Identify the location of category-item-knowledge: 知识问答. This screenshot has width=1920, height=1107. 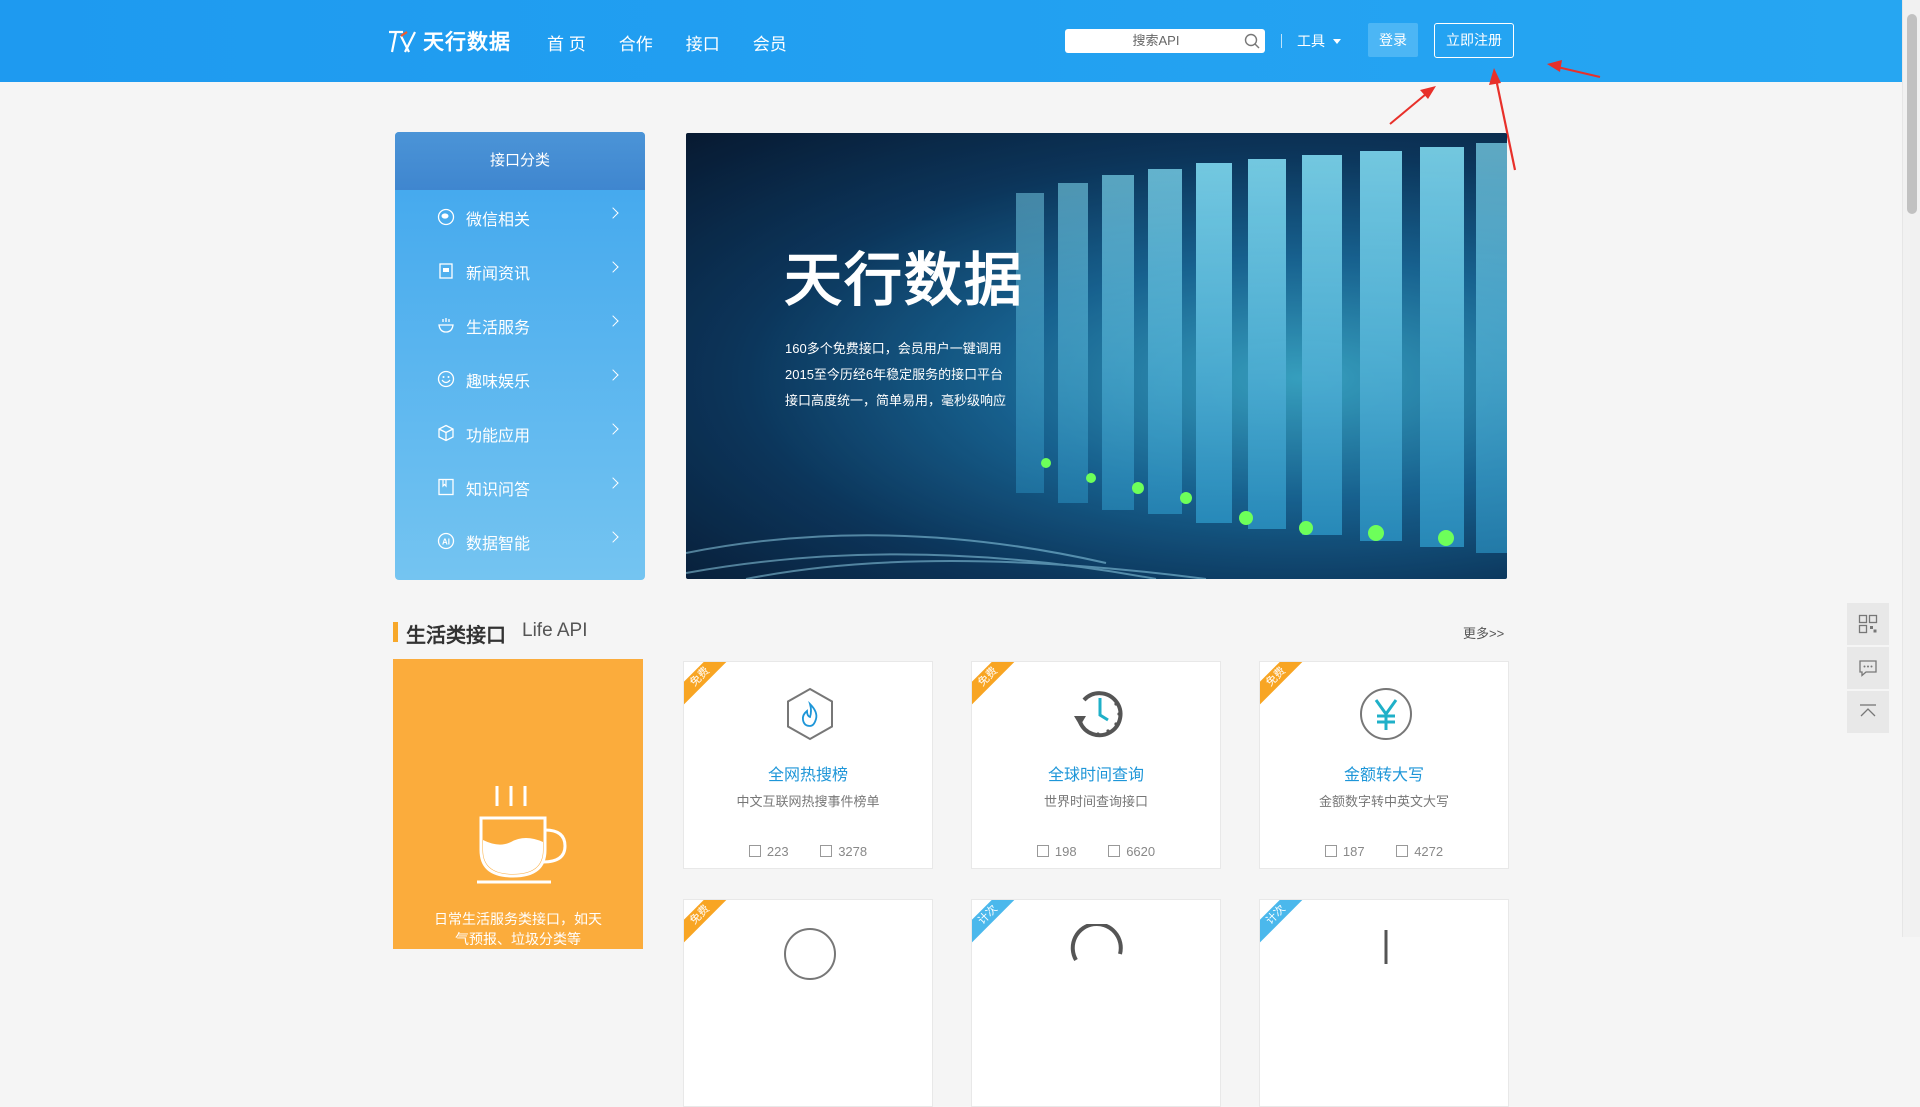
(520, 487).